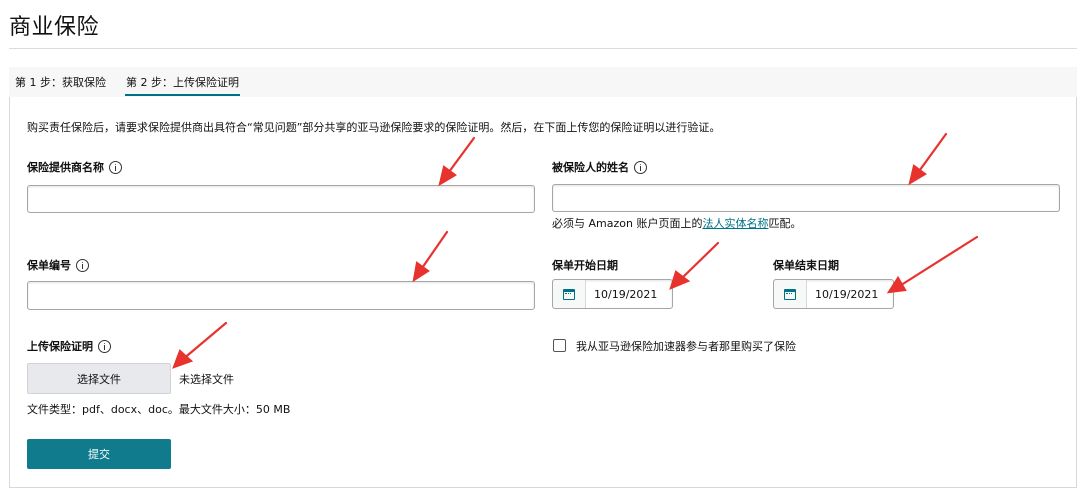 Image resolution: width=1080 pixels, height=496 pixels. I want to click on start-date-value: 10/19/2021, so click(626, 294).